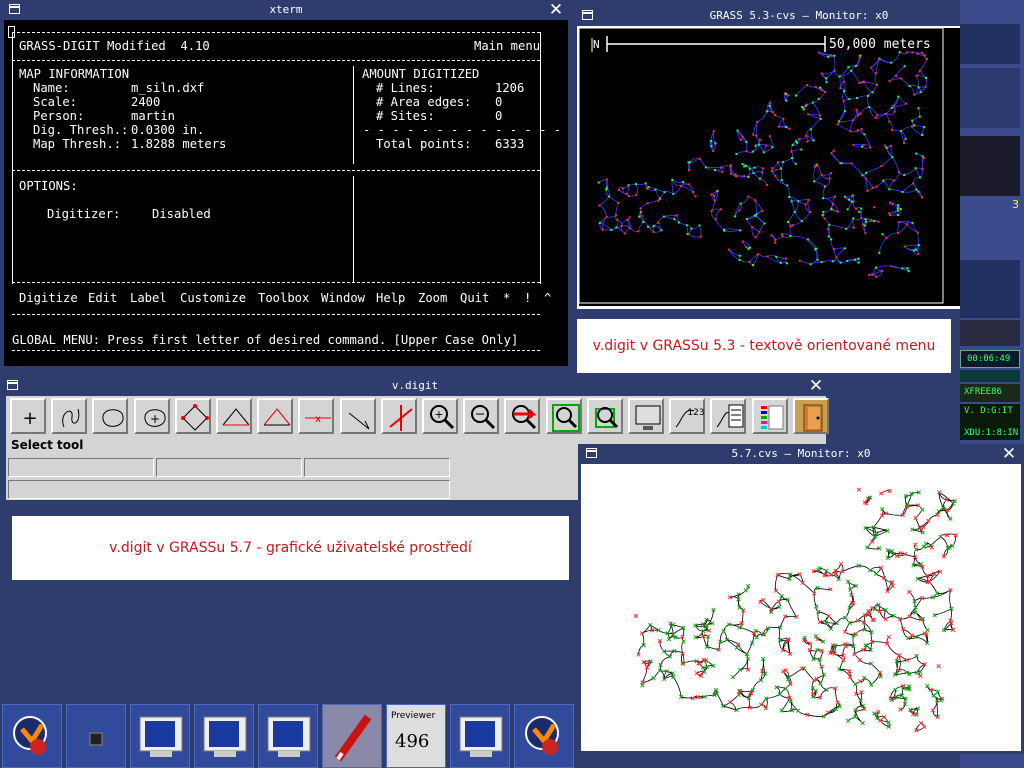 The image size is (1024, 768). I want to click on zoom-out-icon, so click(483, 417).